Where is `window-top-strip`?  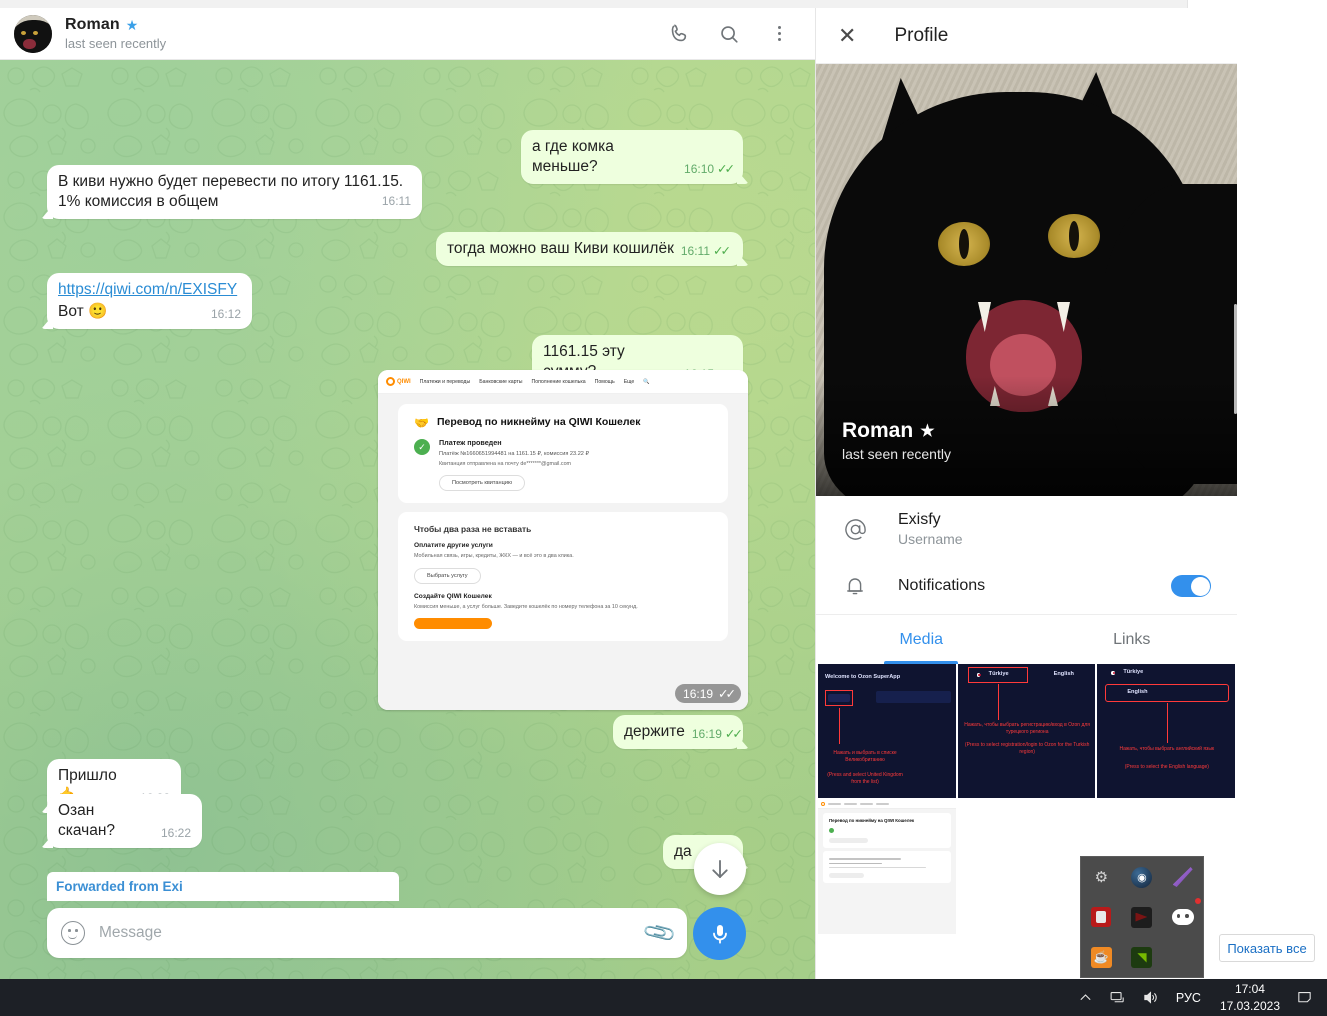
window-top-strip is located at coordinates (663, 4).